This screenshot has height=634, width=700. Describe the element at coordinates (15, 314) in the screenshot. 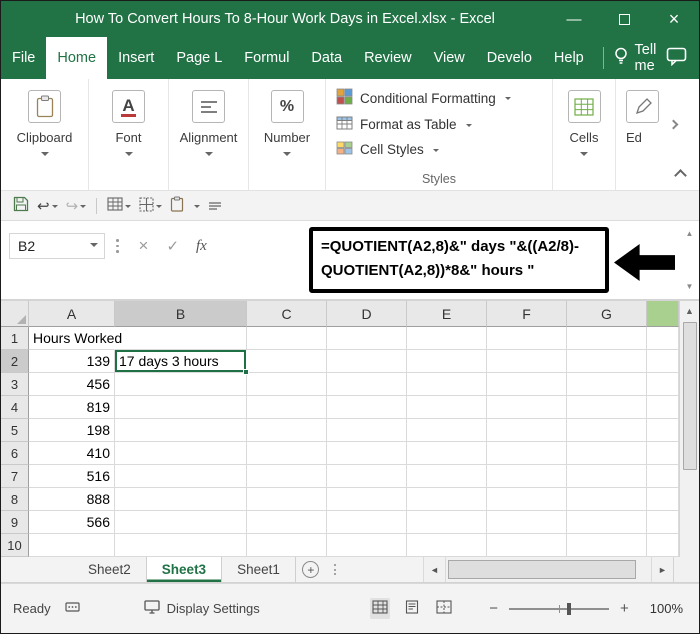

I see `select-all-button` at that location.